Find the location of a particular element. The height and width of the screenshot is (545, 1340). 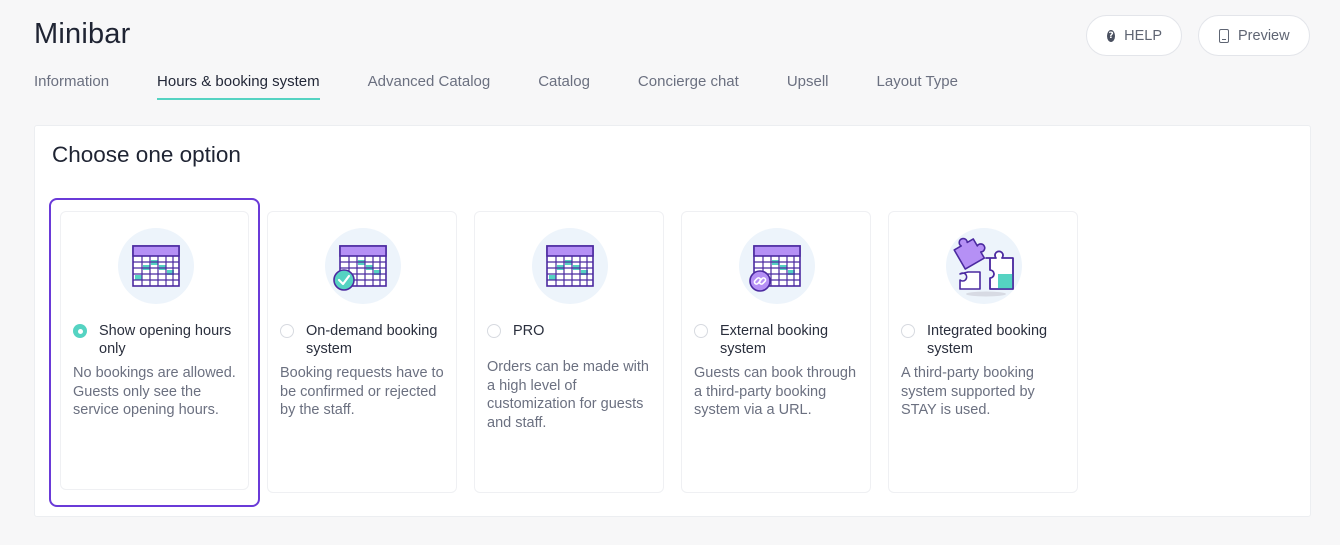

radio-show-opening-hours is located at coordinates (80, 331).